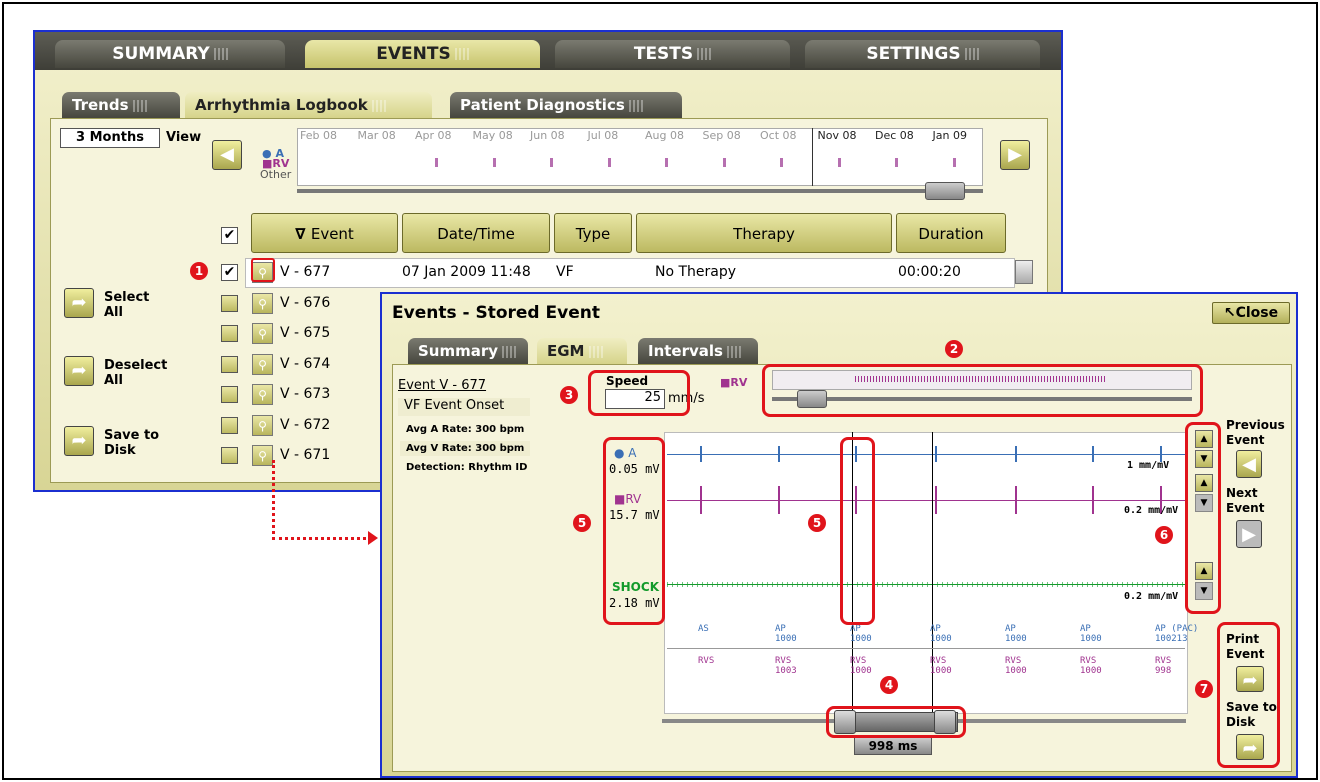 The image size is (1320, 782). I want to click on select-all-checkbox: ✔, so click(229, 235).